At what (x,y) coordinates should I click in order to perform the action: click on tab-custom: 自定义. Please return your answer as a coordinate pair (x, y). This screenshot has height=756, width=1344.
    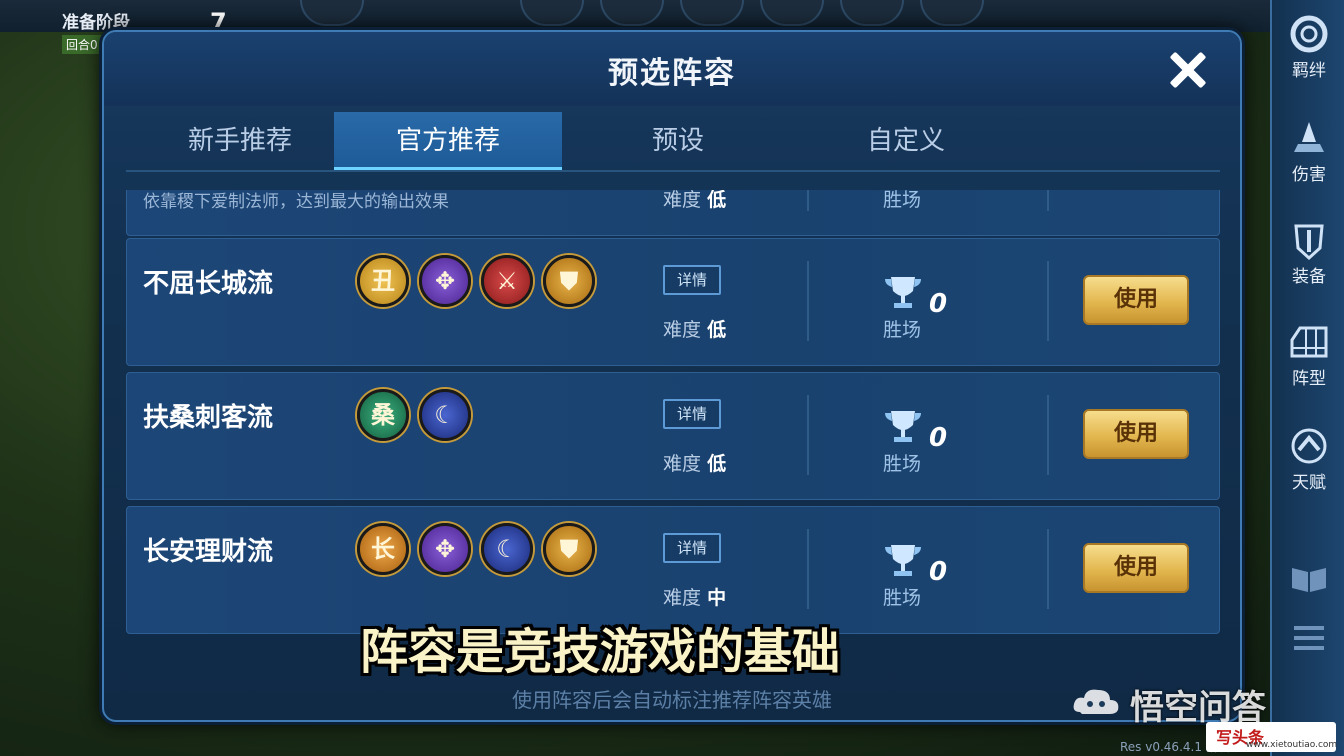
    Looking at the image, I should click on (906, 141).